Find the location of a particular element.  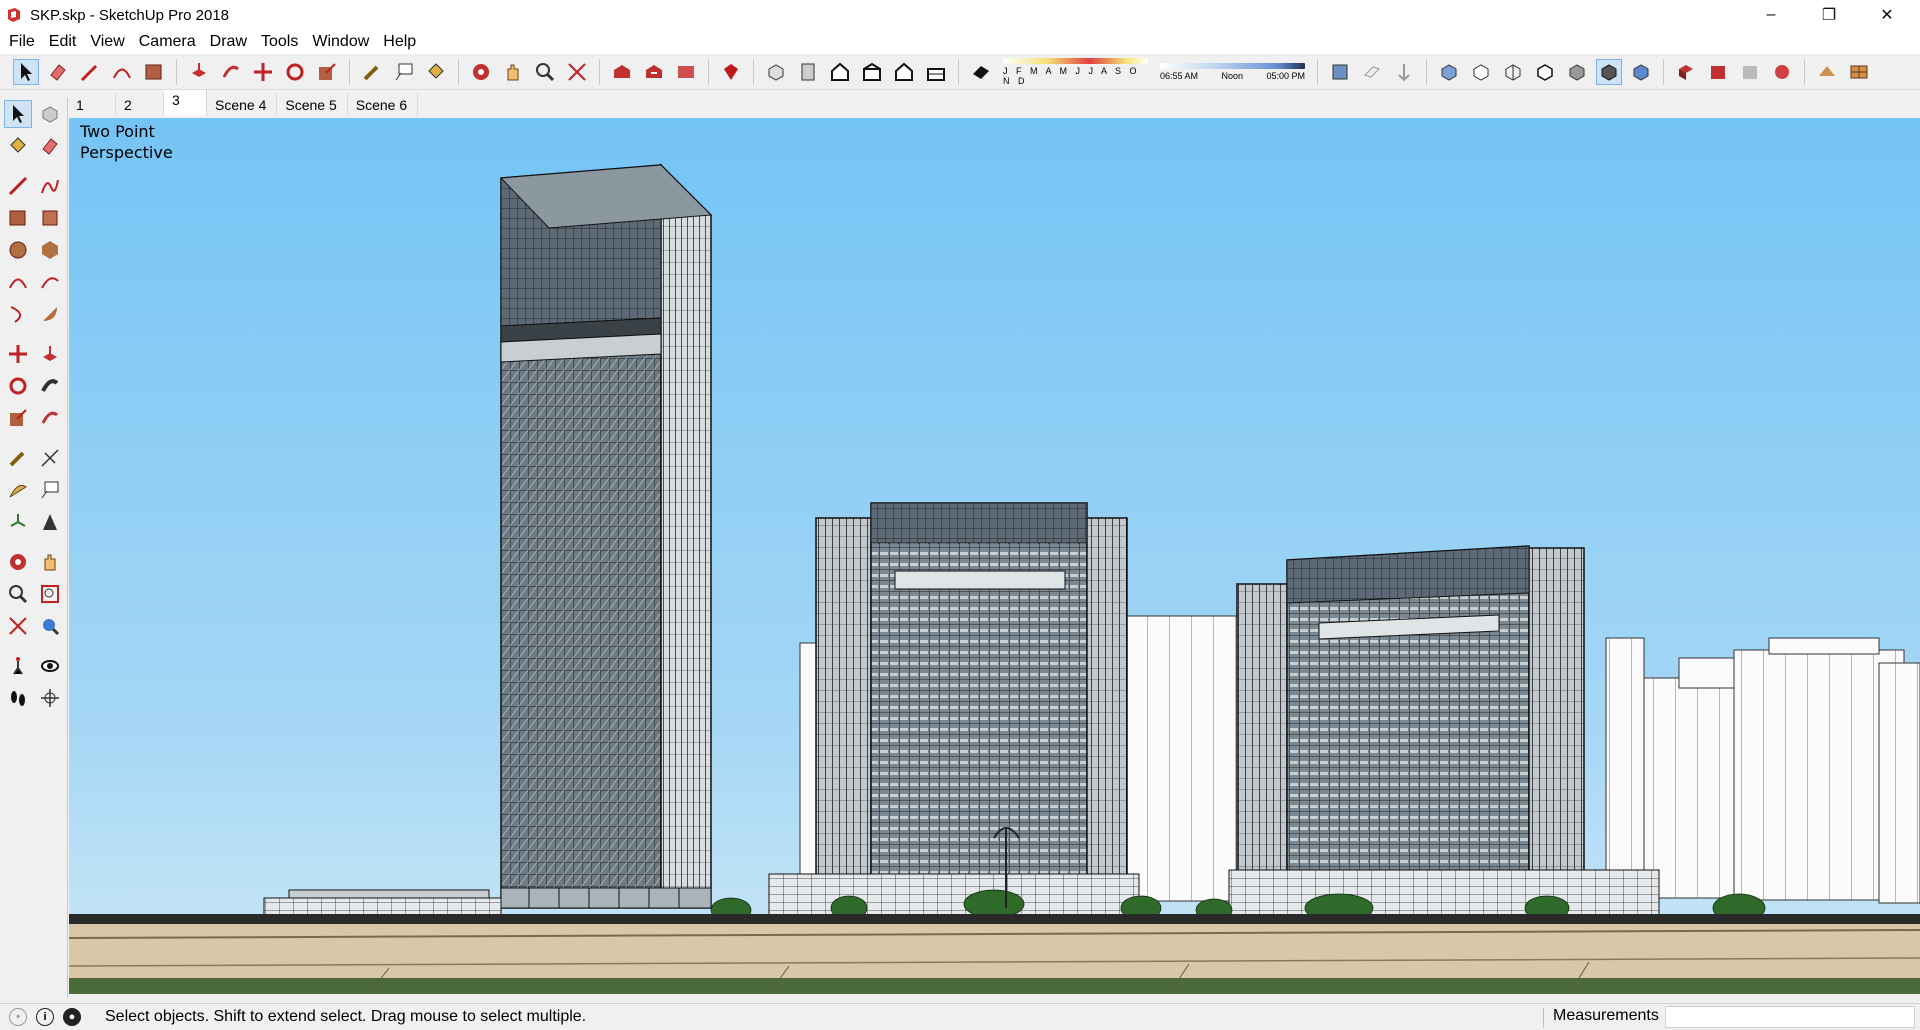

section-fill-icon is located at coordinates (1372, 72).